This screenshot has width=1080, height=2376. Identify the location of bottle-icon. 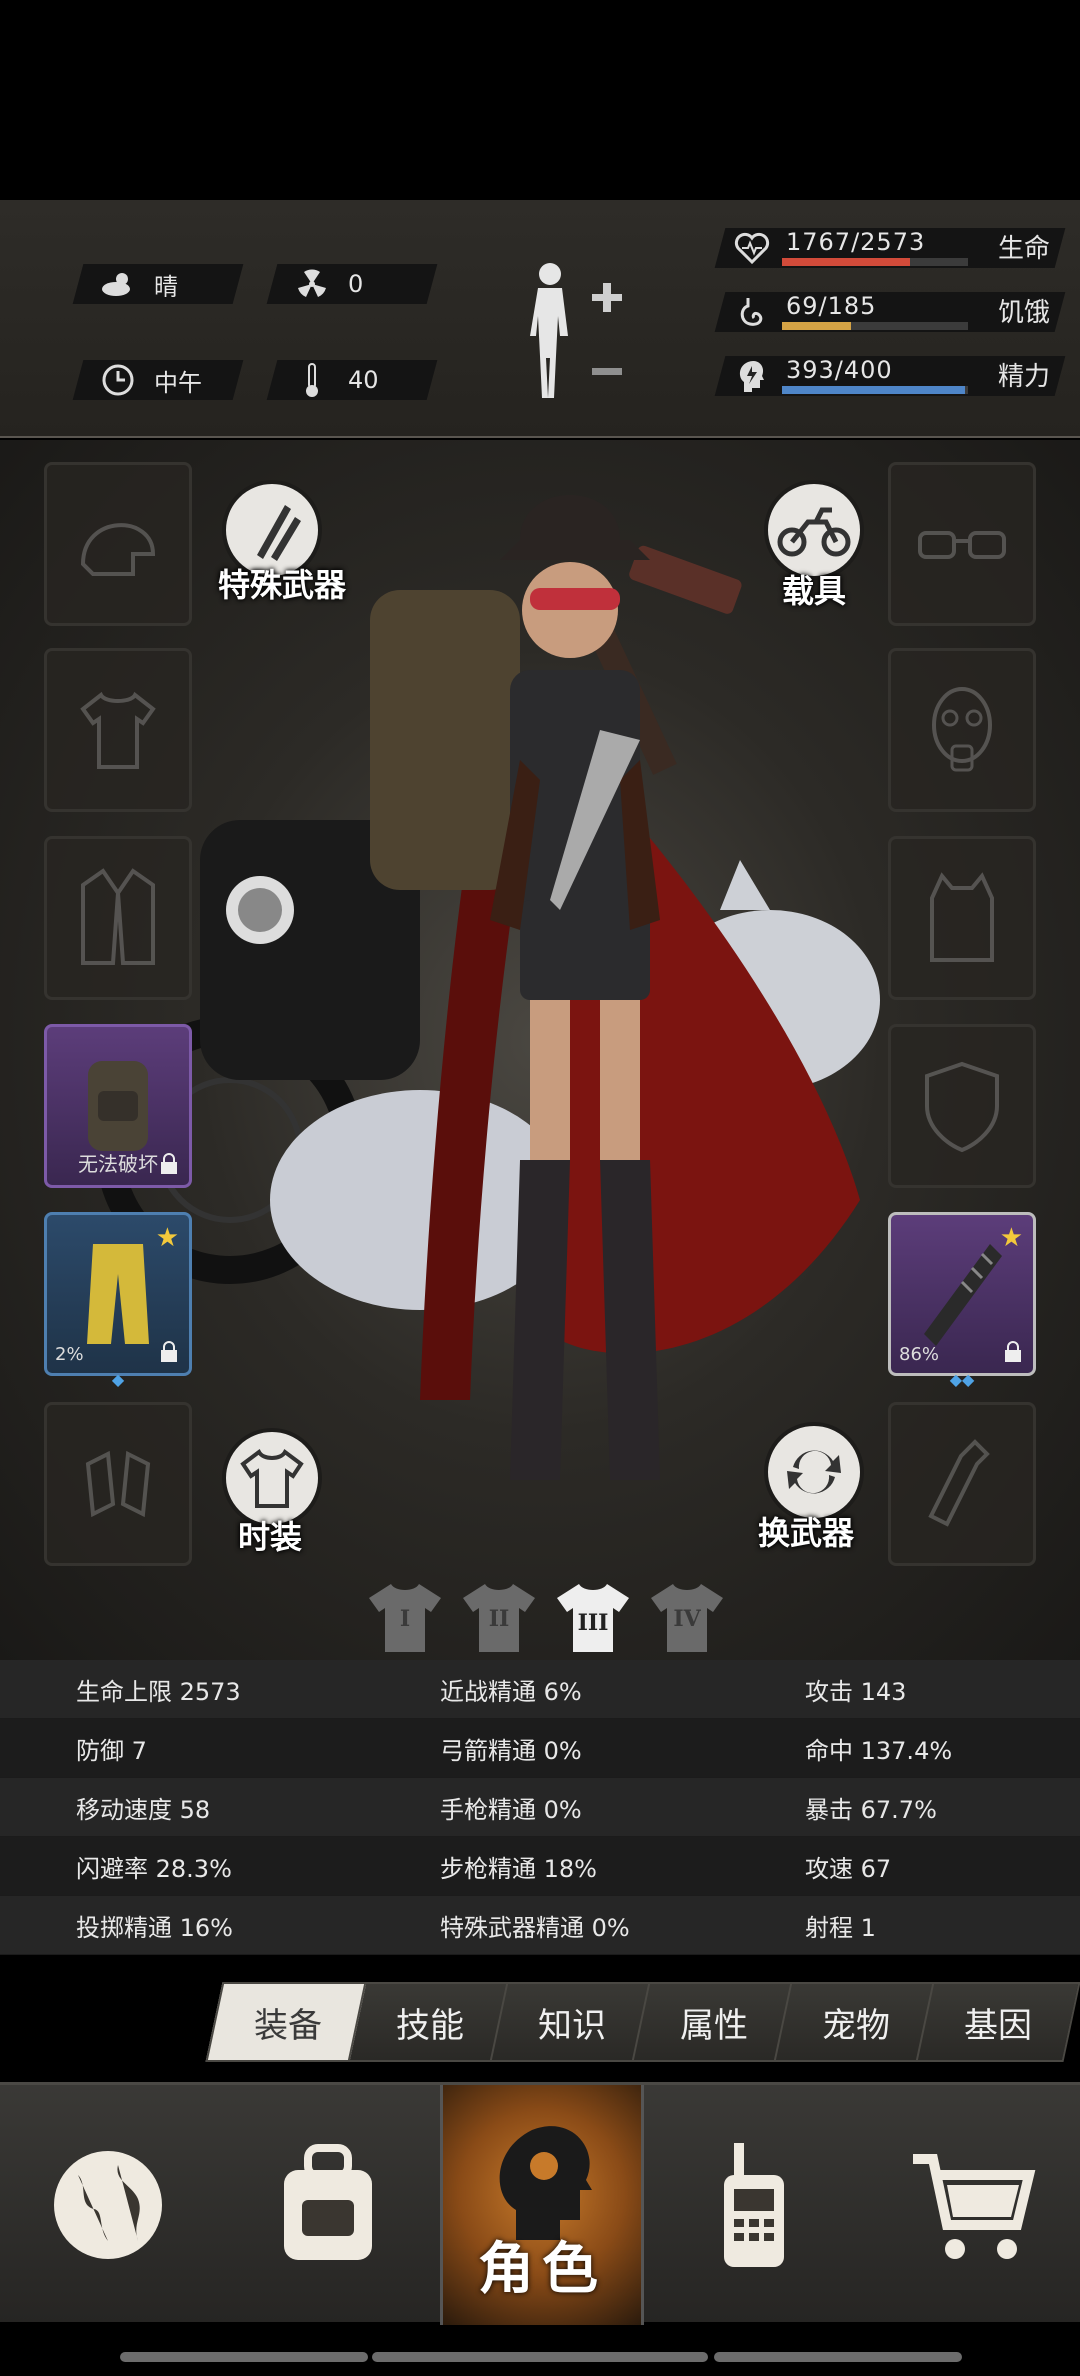
(959, 1483).